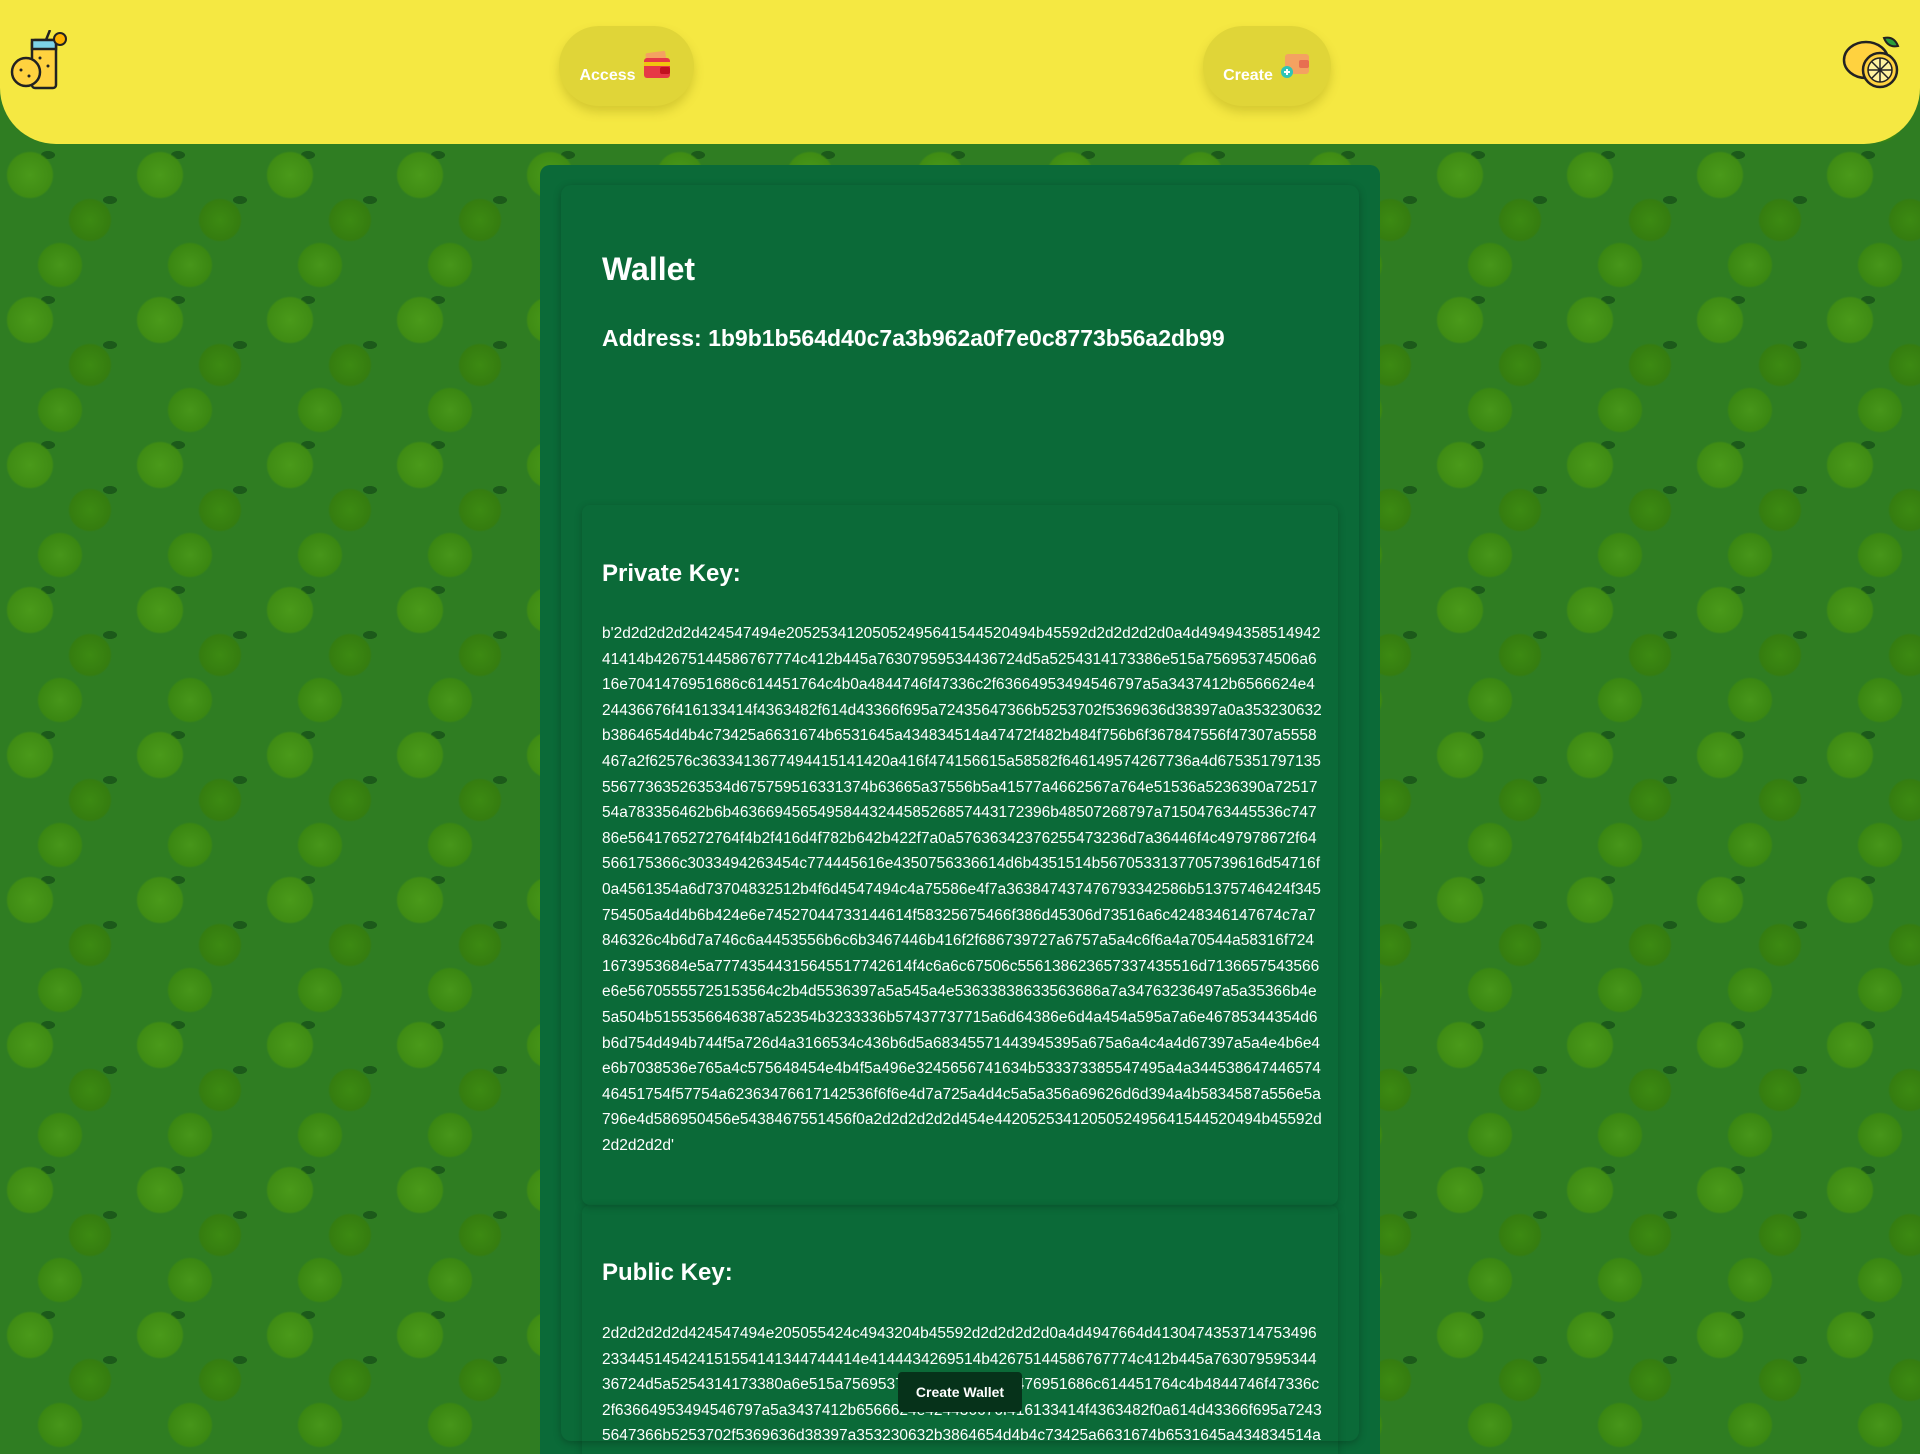 The image size is (1920, 1454). I want to click on top-navbar: Access Create, so click(960, 72).